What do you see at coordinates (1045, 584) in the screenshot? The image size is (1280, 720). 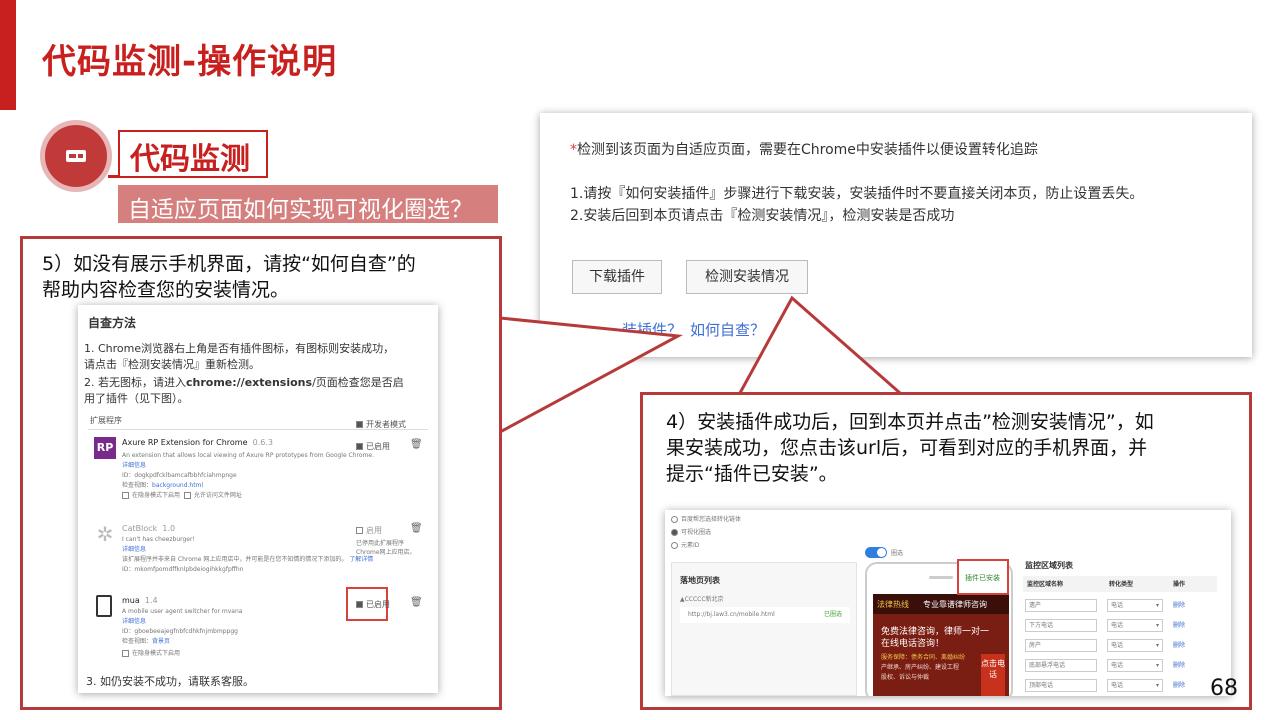 I see `col-name: 监控区域名称` at bounding box center [1045, 584].